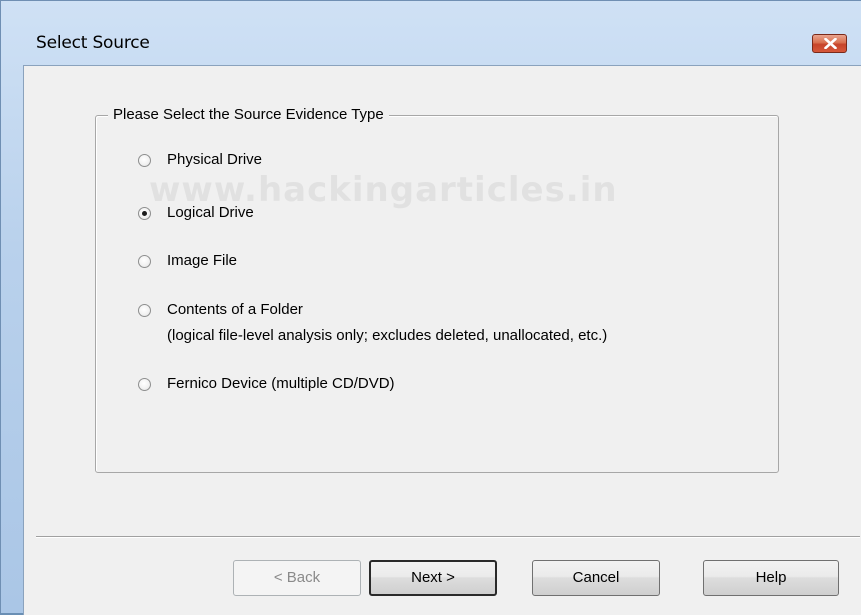 This screenshot has width=861, height=615. What do you see at coordinates (144, 213) in the screenshot?
I see `radio-button-selected` at bounding box center [144, 213].